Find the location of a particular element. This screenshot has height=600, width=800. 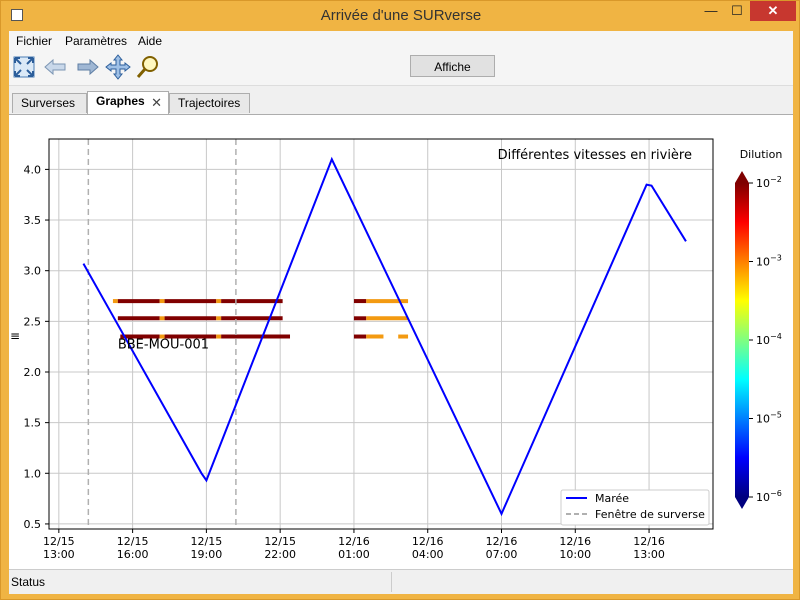

x-tick-label: 12/16 10:00 is located at coordinates (575, 548).